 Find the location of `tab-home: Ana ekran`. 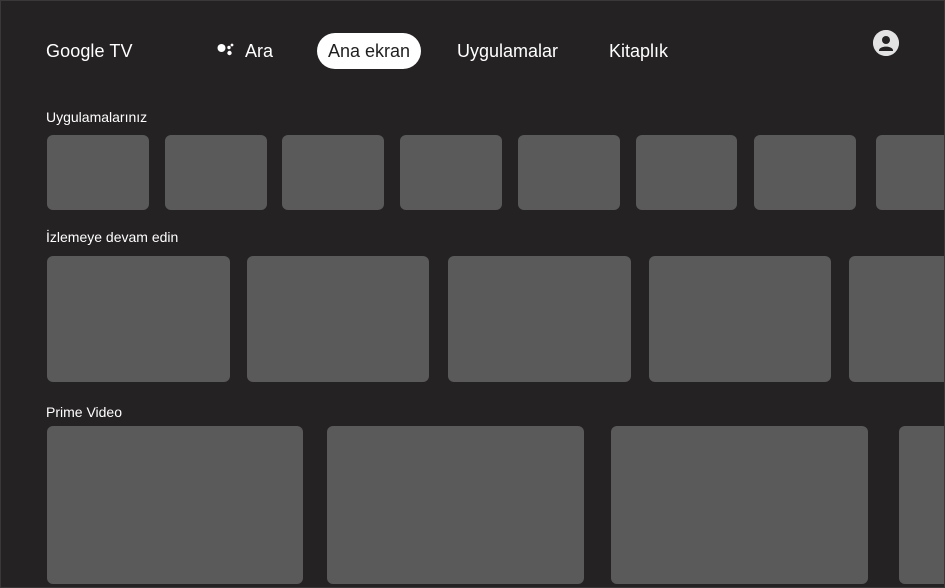

tab-home: Ana ekran is located at coordinates (369, 51).